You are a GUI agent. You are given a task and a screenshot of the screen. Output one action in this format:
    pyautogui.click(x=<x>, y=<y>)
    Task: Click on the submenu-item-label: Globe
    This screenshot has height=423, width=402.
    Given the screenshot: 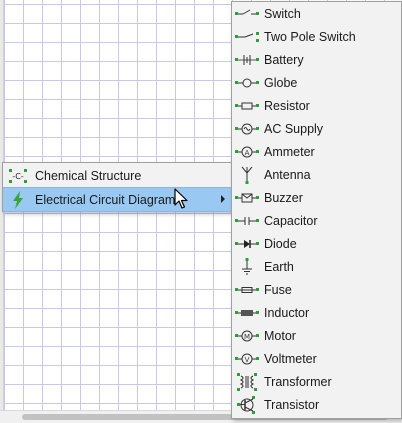 What is the action you would take?
    pyautogui.click(x=281, y=82)
    